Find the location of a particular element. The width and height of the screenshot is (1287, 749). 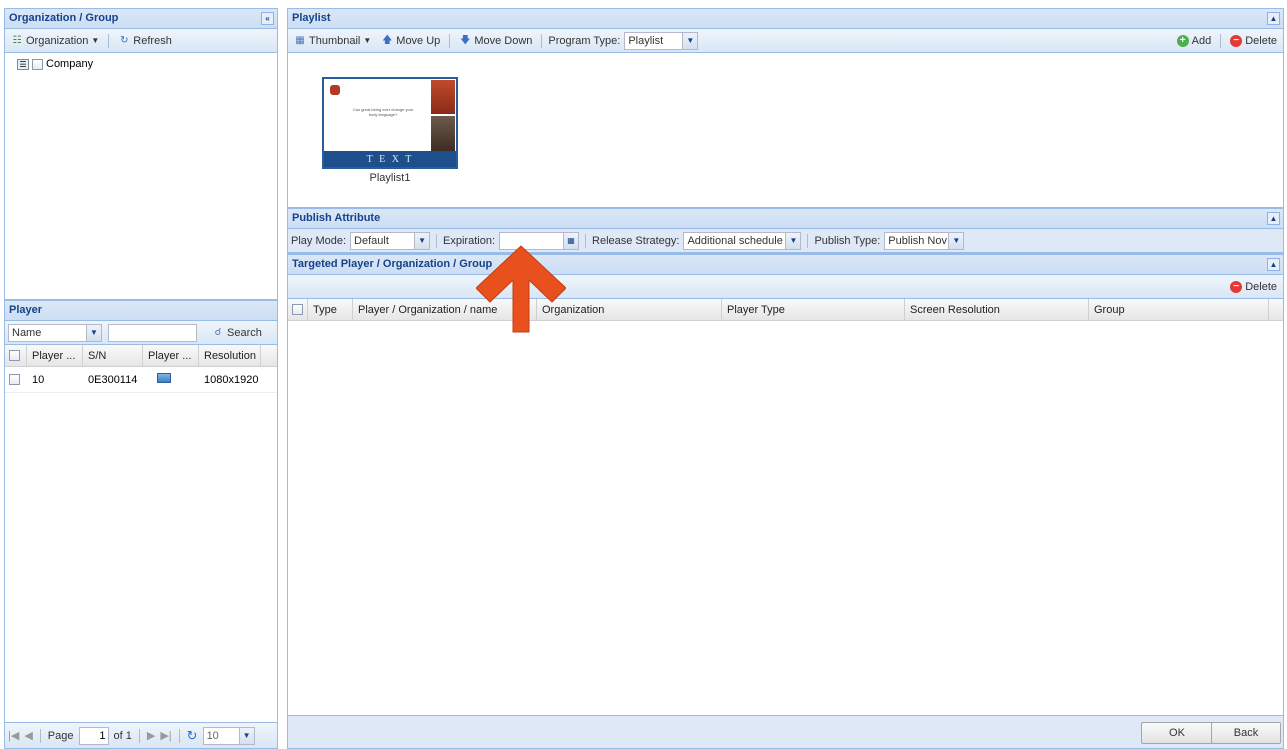

page-size-select: 10 ▼ is located at coordinates (228, 735).